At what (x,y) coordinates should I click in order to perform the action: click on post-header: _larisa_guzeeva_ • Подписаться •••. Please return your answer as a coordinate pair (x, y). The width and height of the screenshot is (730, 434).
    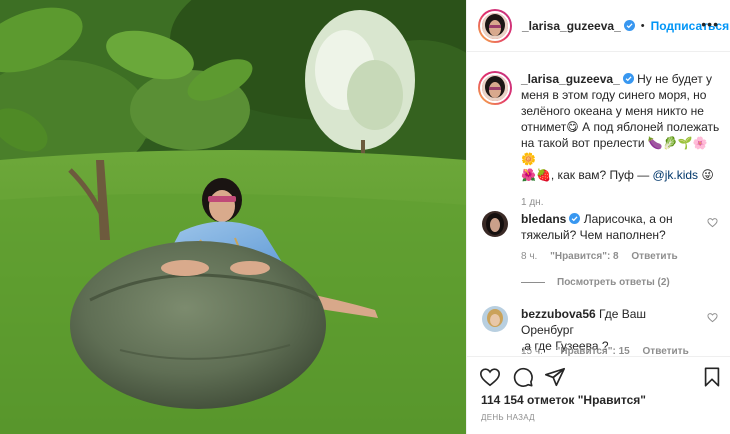
    Looking at the image, I should click on (598, 26).